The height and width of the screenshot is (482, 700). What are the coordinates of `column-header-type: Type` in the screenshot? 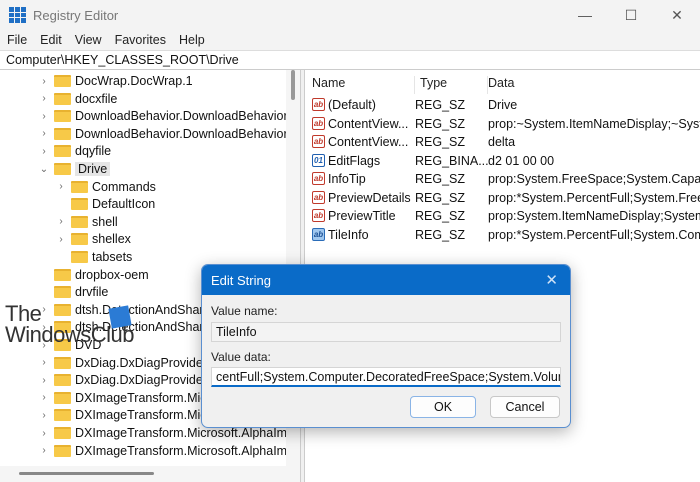 It's located at (451, 85).